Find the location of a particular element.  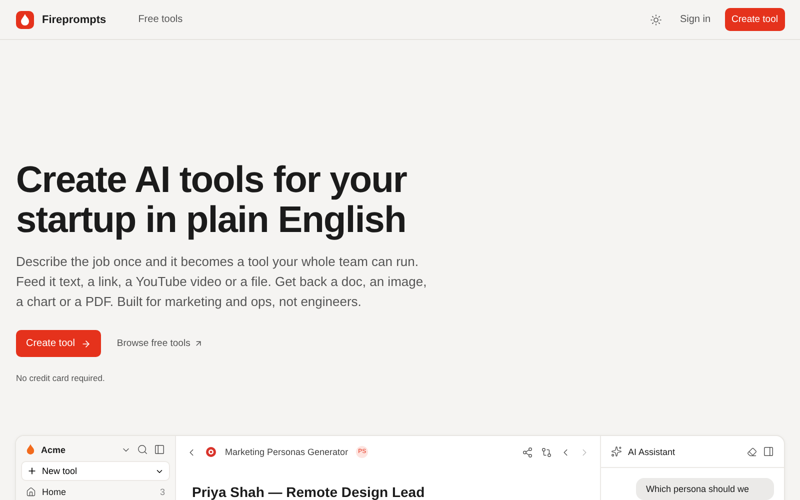

browse-free-tools-link: Browse free tools is located at coordinates (160, 343).